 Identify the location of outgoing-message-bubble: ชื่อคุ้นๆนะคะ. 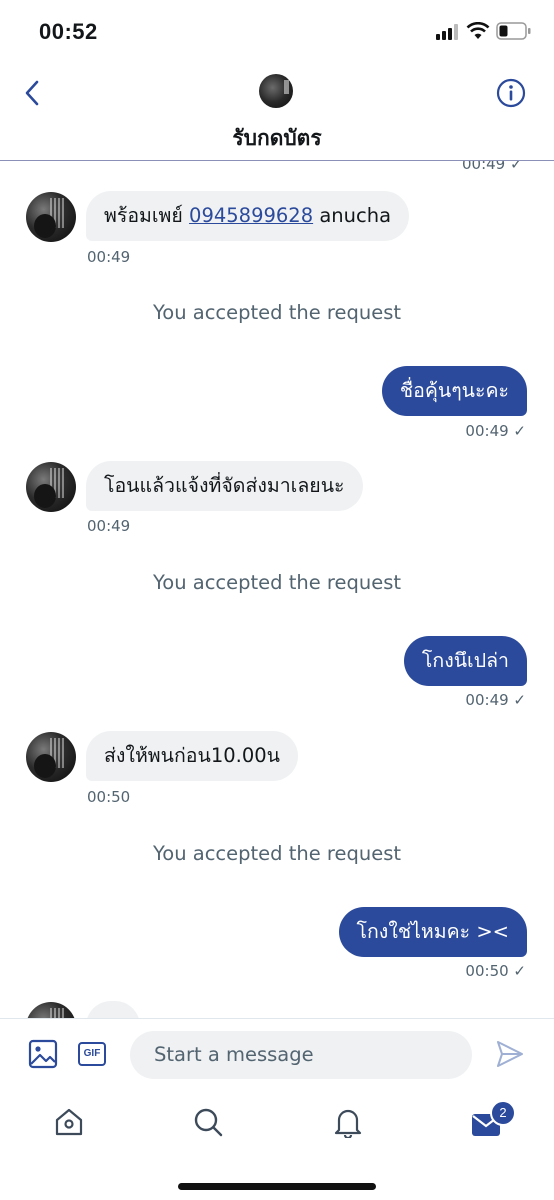
(454, 391).